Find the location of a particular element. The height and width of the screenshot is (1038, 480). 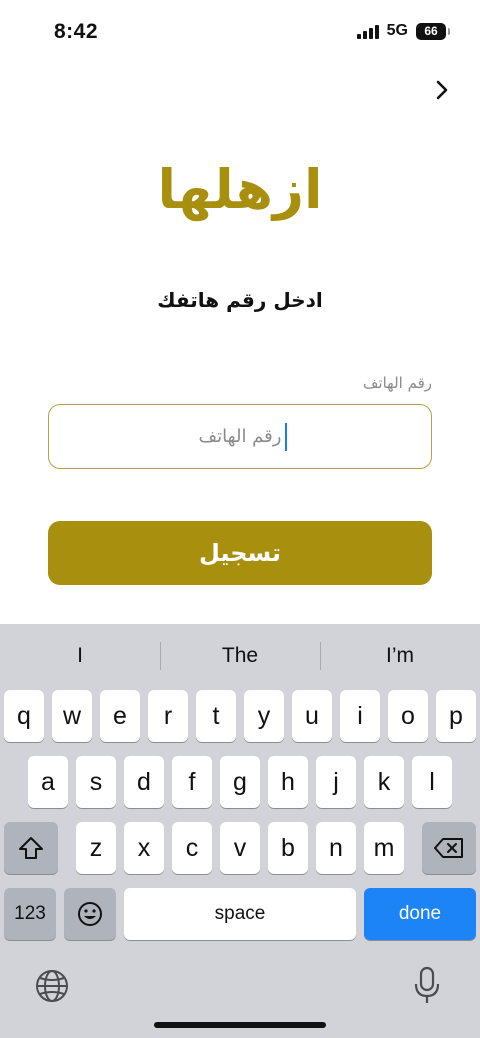

key-a: a is located at coordinates (48, 782).